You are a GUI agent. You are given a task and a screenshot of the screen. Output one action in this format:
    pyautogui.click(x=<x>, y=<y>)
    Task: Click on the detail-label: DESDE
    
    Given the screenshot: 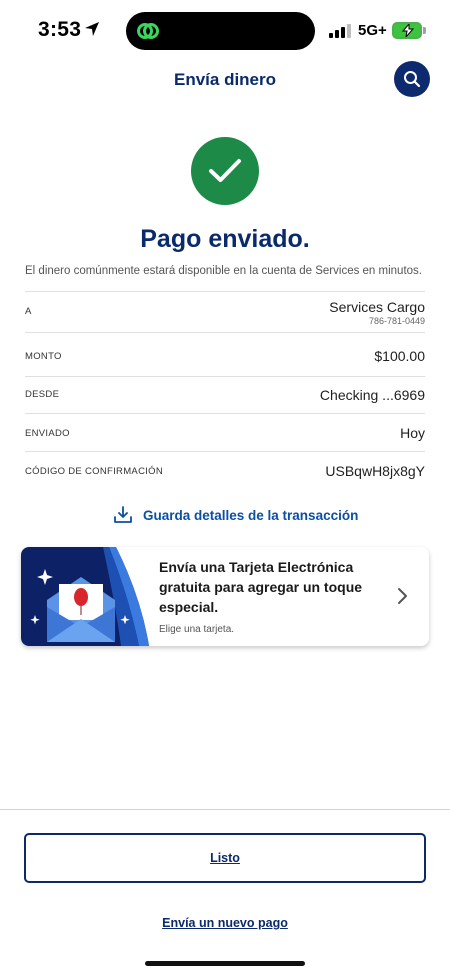 What is the action you would take?
    pyautogui.click(x=42, y=394)
    